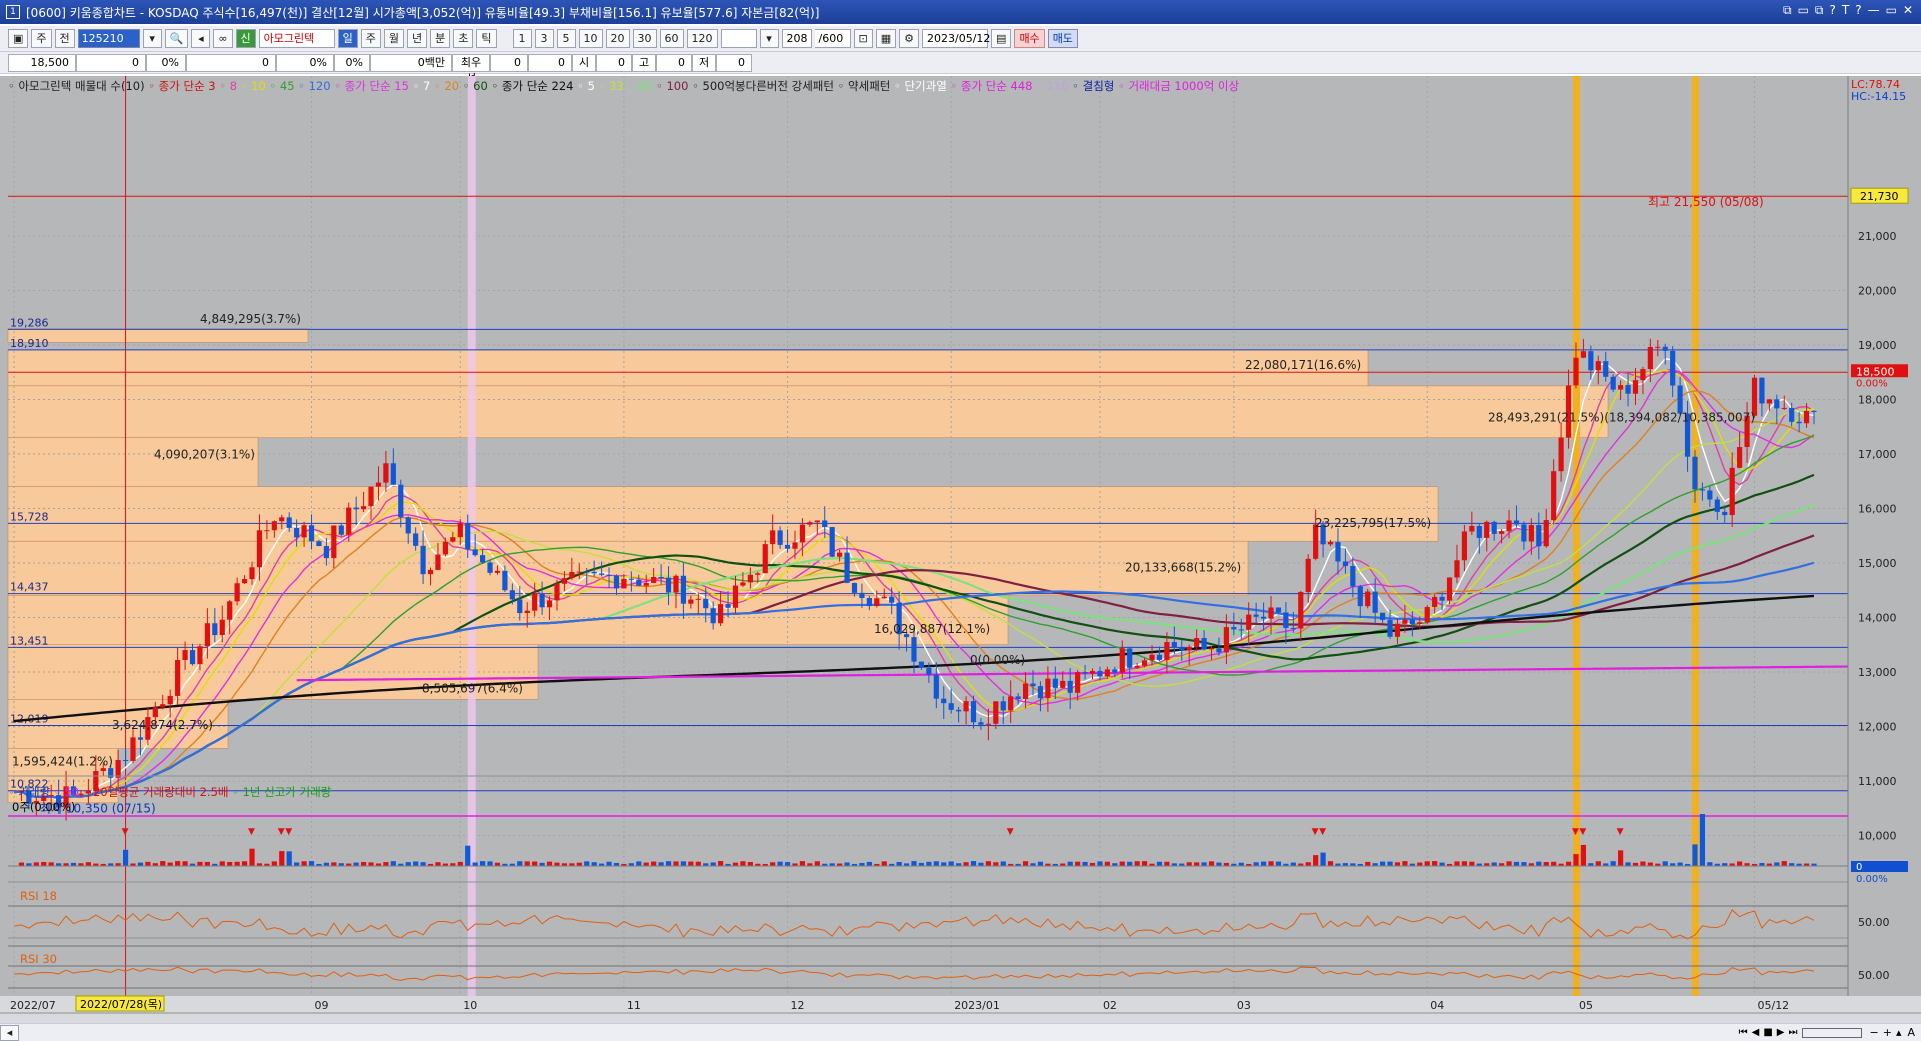 The width and height of the screenshot is (1921, 1041). What do you see at coordinates (644, 38) in the screenshot?
I see `interval-30-button: 30` at bounding box center [644, 38].